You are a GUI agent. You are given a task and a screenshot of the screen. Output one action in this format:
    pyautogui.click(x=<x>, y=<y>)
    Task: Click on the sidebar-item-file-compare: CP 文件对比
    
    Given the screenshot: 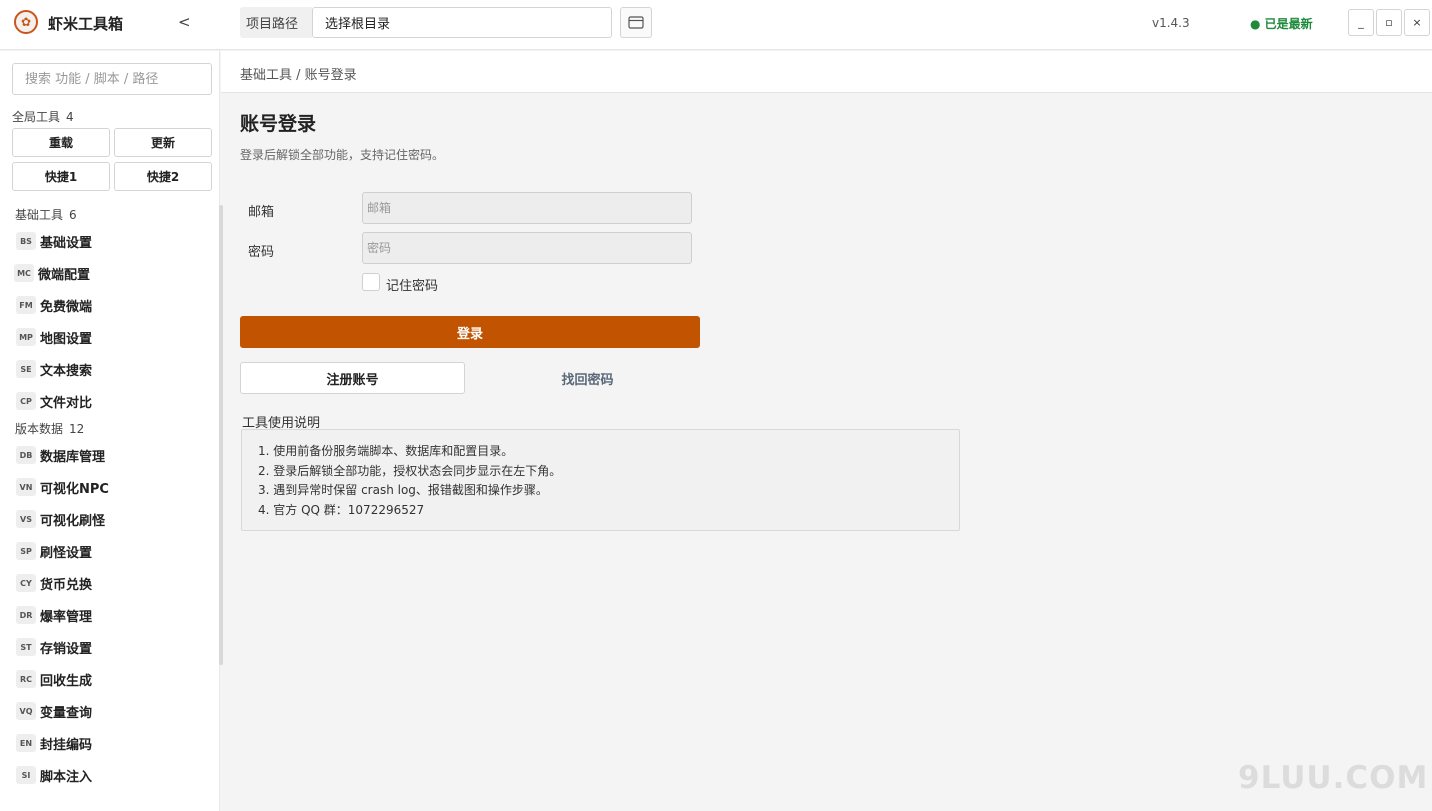 What is the action you would take?
    pyautogui.click(x=54, y=401)
    